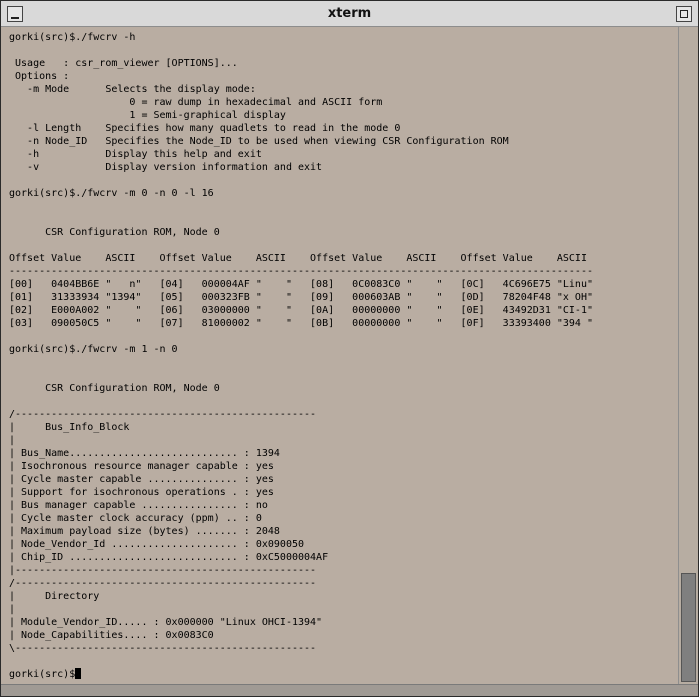 The image size is (699, 697). Describe the element at coordinates (42, 674) in the screenshot. I see `prompt-text: gorki(src)$` at that location.